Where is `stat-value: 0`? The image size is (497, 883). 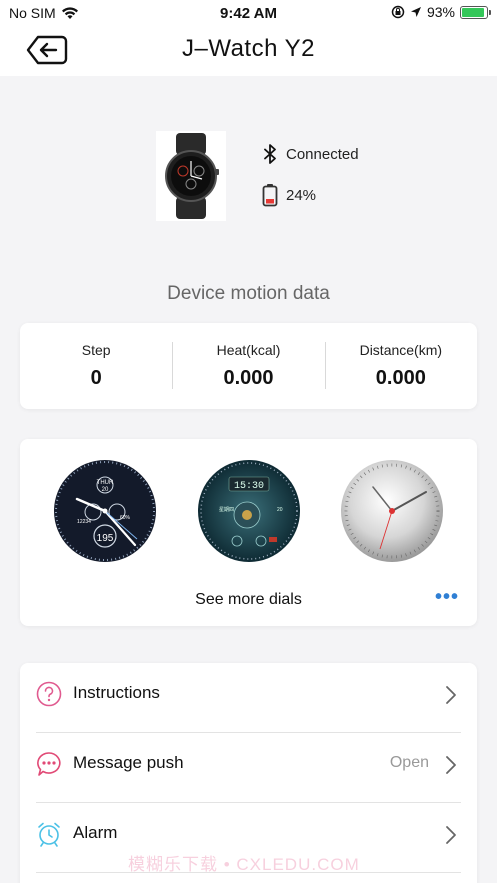
stat-value: 0 is located at coordinates (96, 378).